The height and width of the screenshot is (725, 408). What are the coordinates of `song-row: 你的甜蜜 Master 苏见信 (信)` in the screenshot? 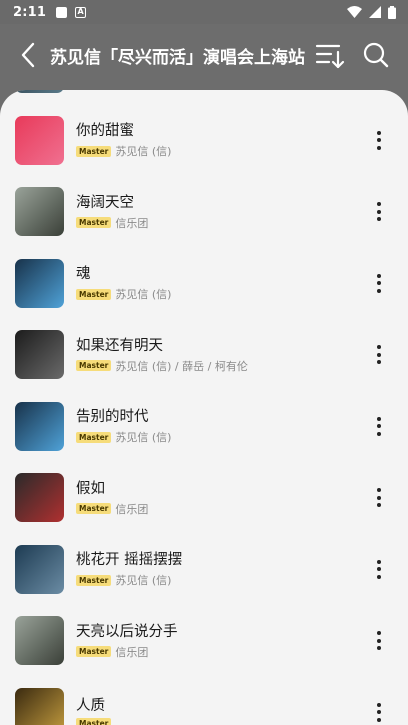 It's located at (204, 141).